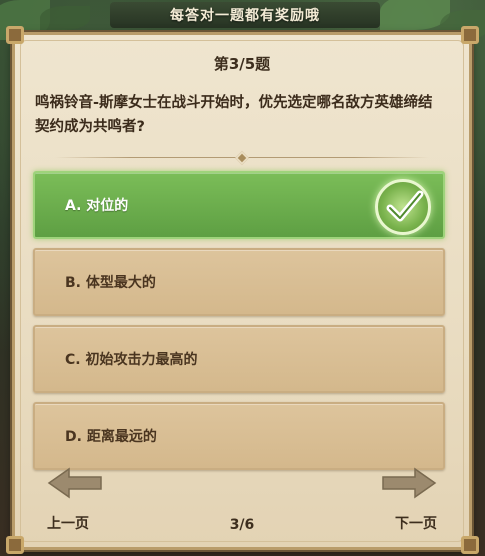 This screenshot has width=485, height=556. I want to click on divider-gem-icon, so click(242, 158).